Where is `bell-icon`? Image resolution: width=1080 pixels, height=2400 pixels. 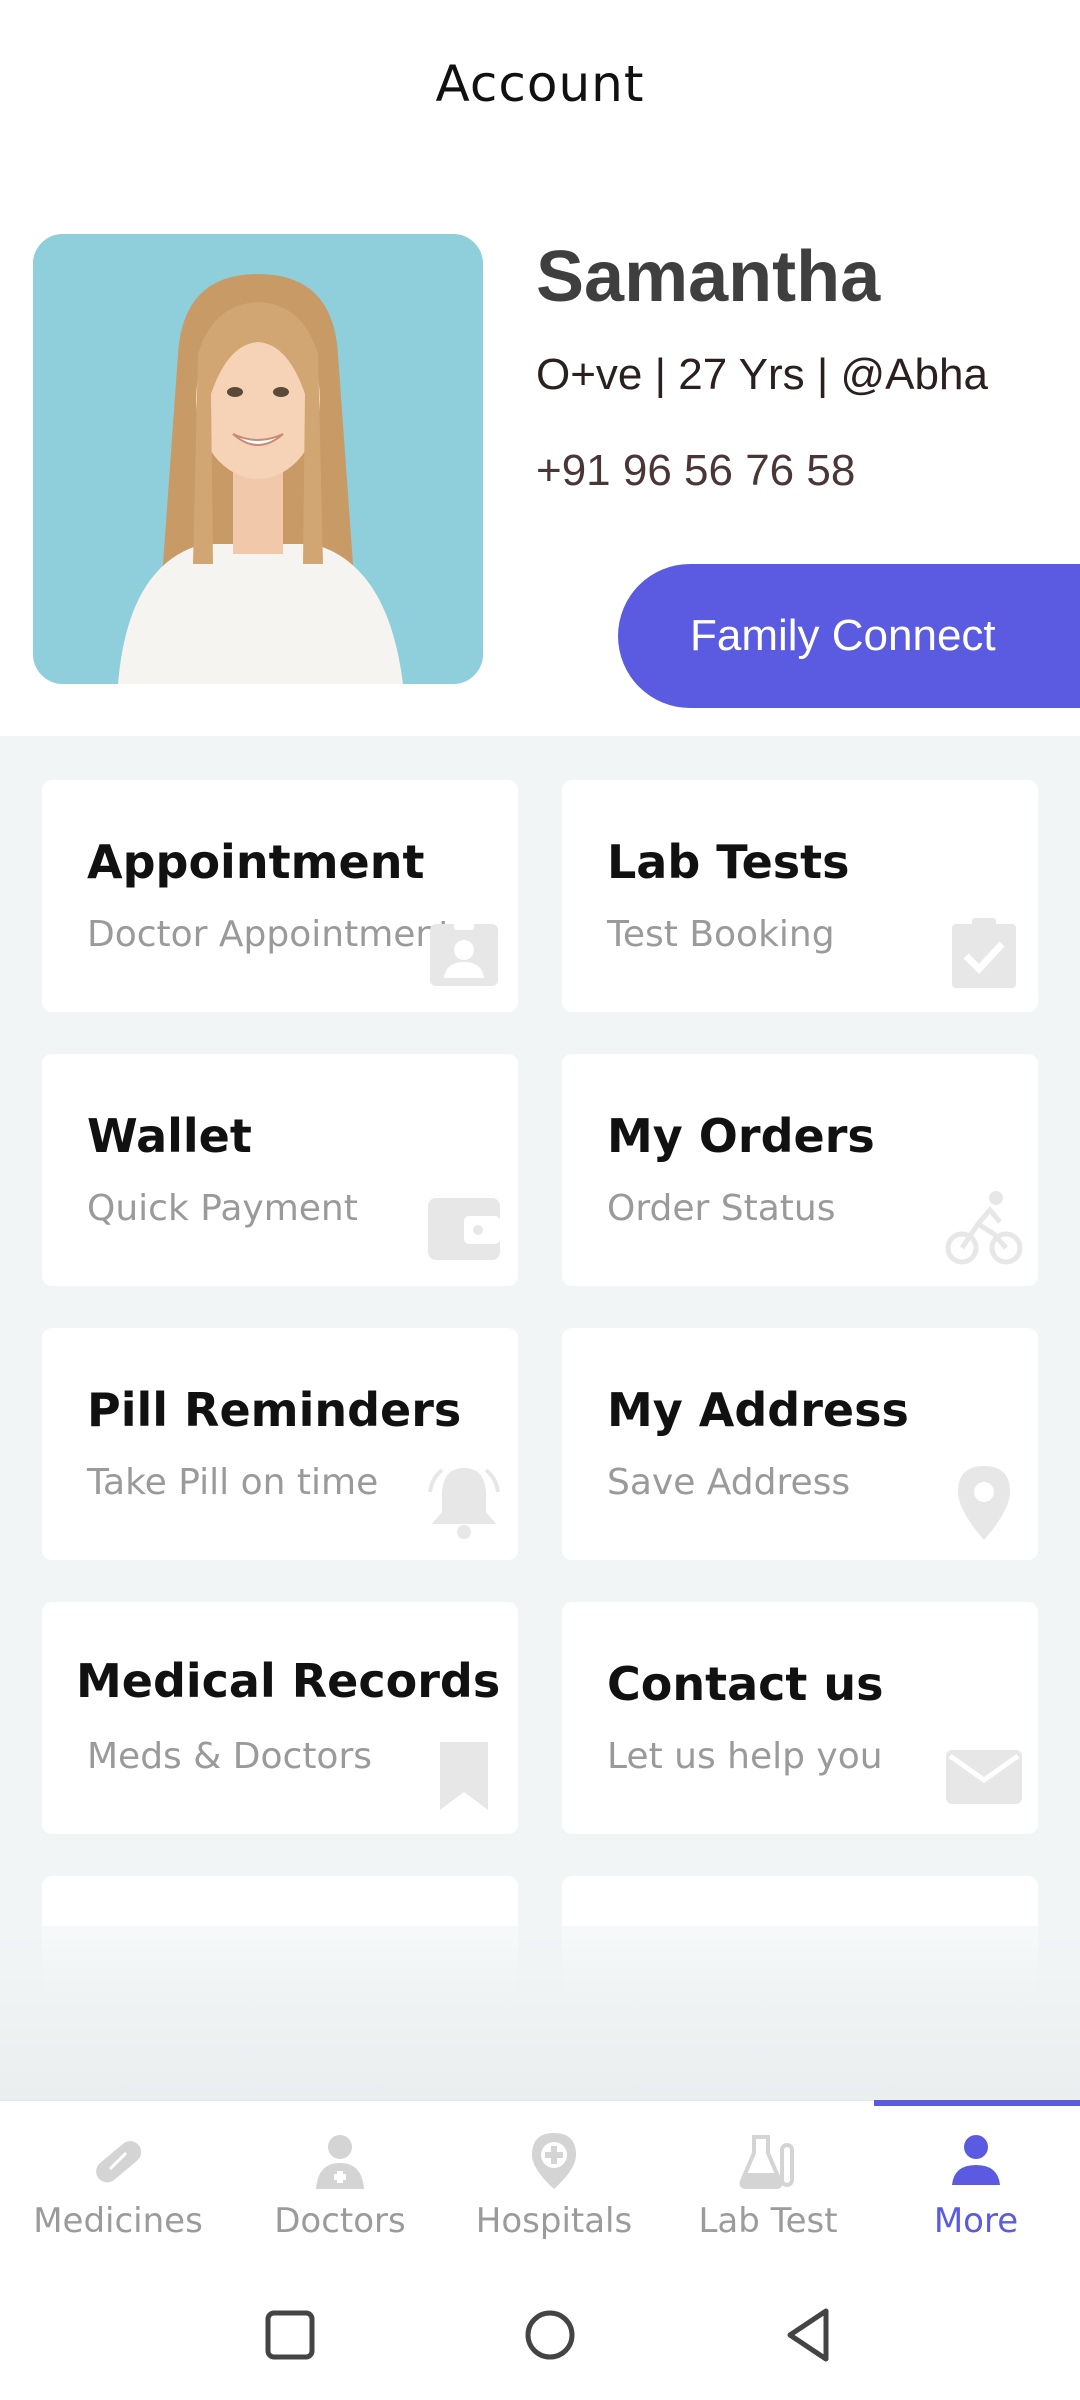 bell-icon is located at coordinates (464, 1502).